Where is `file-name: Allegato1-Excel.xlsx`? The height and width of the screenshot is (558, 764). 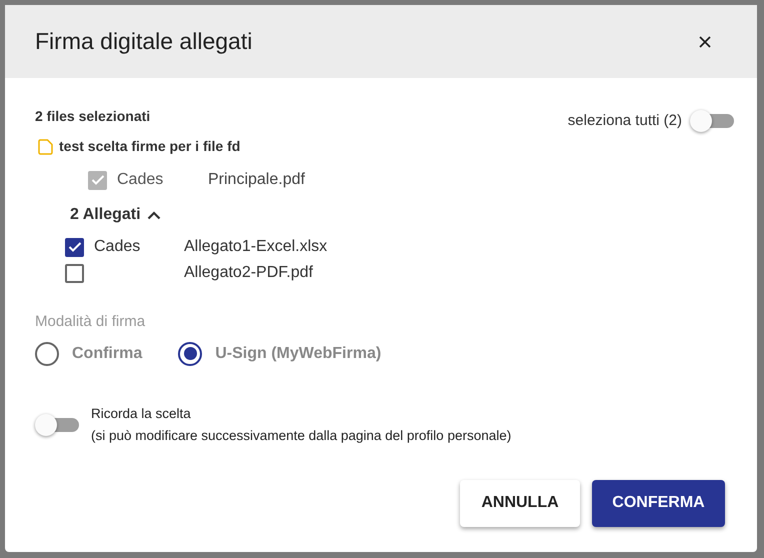
file-name: Allegato1-Excel.xlsx is located at coordinates (256, 247).